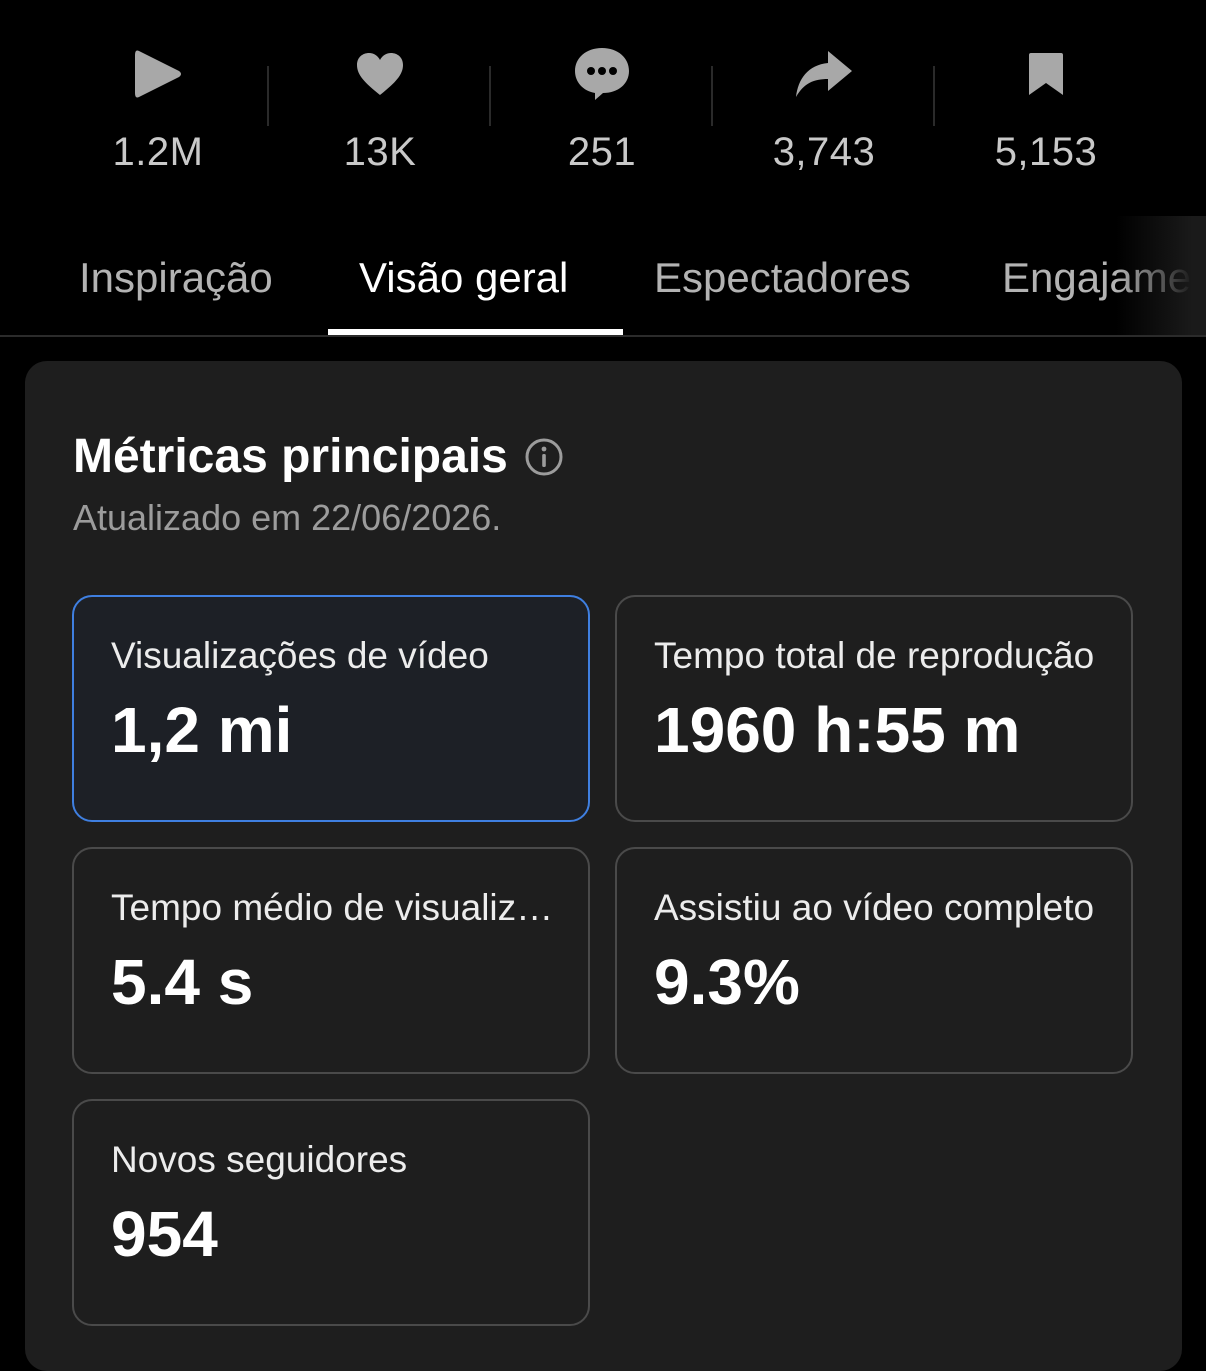 The image size is (1206, 1371). I want to click on metric-value: 954, so click(164, 1234).